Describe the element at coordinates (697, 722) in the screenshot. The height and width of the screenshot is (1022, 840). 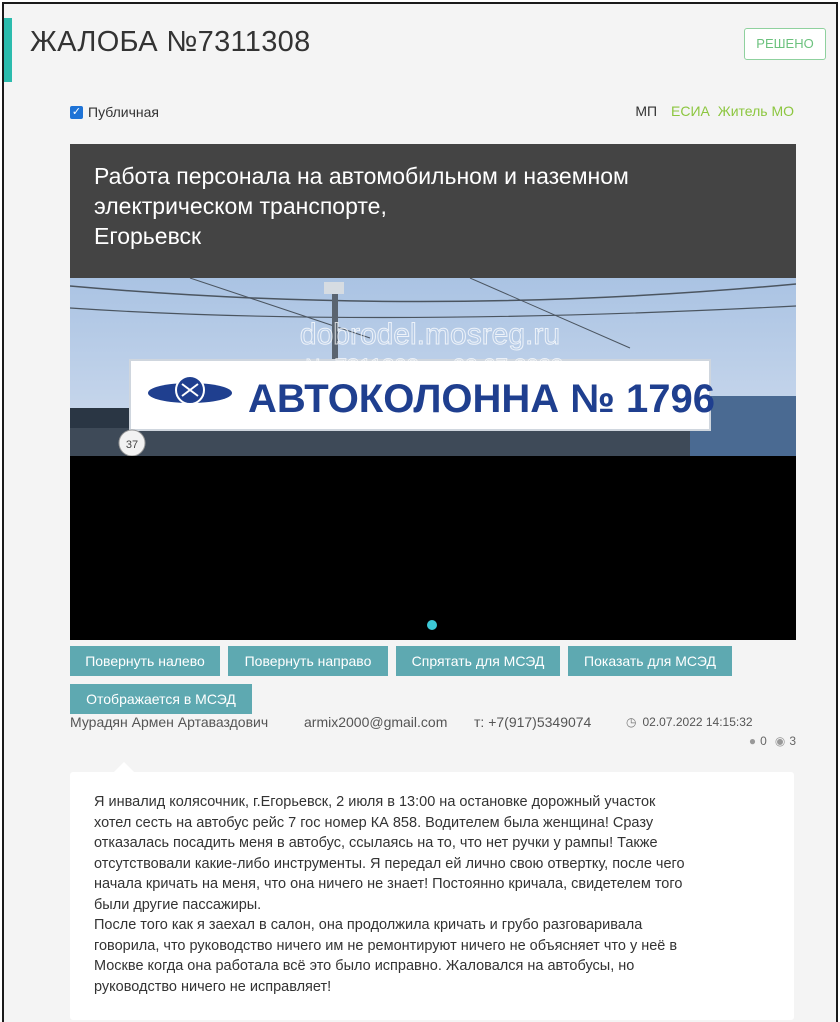
I see `datetime-value: 02.07.2022 14:15:32` at that location.